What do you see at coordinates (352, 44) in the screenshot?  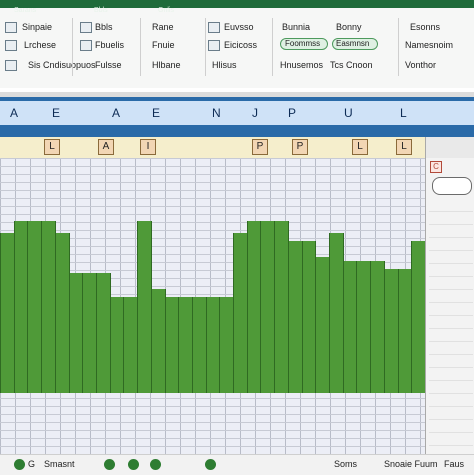 I see `ribbon-text: Easmnsn` at bounding box center [352, 44].